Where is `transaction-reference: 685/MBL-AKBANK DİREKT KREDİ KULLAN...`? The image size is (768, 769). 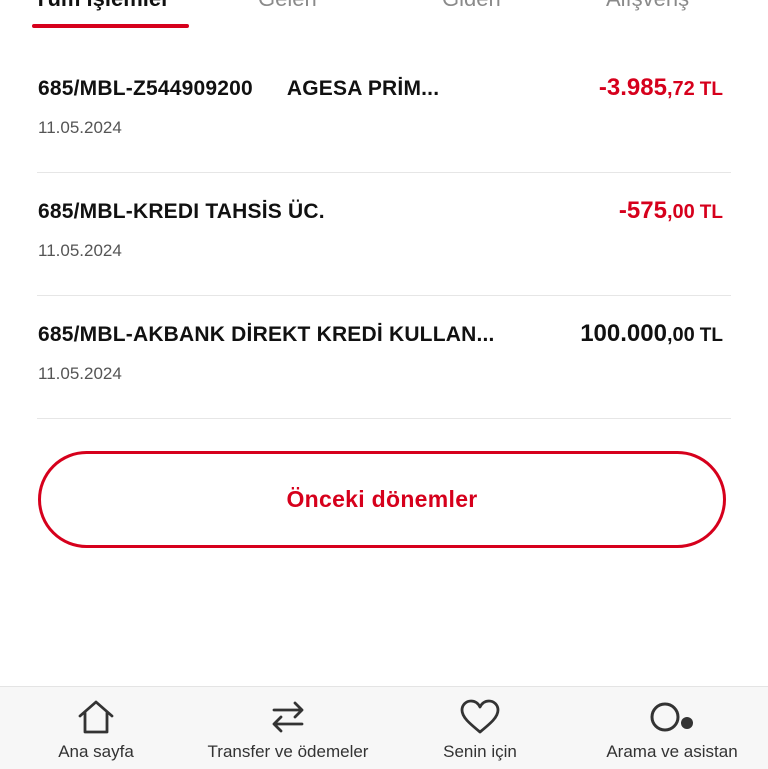 transaction-reference: 685/MBL-AKBANK DİREKT KREDİ KULLAN... is located at coordinates (266, 334).